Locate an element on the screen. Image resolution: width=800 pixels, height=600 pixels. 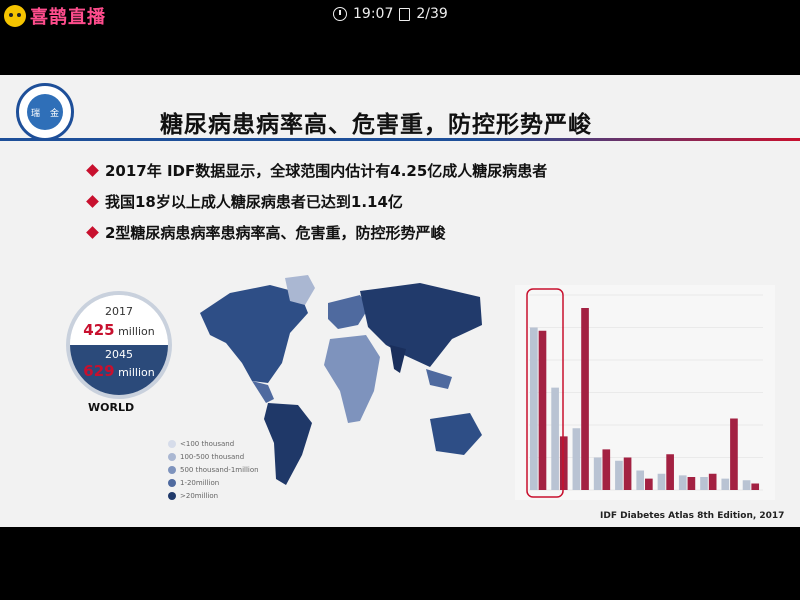
badge-unit-2045: million is located at coordinates (136, 372).